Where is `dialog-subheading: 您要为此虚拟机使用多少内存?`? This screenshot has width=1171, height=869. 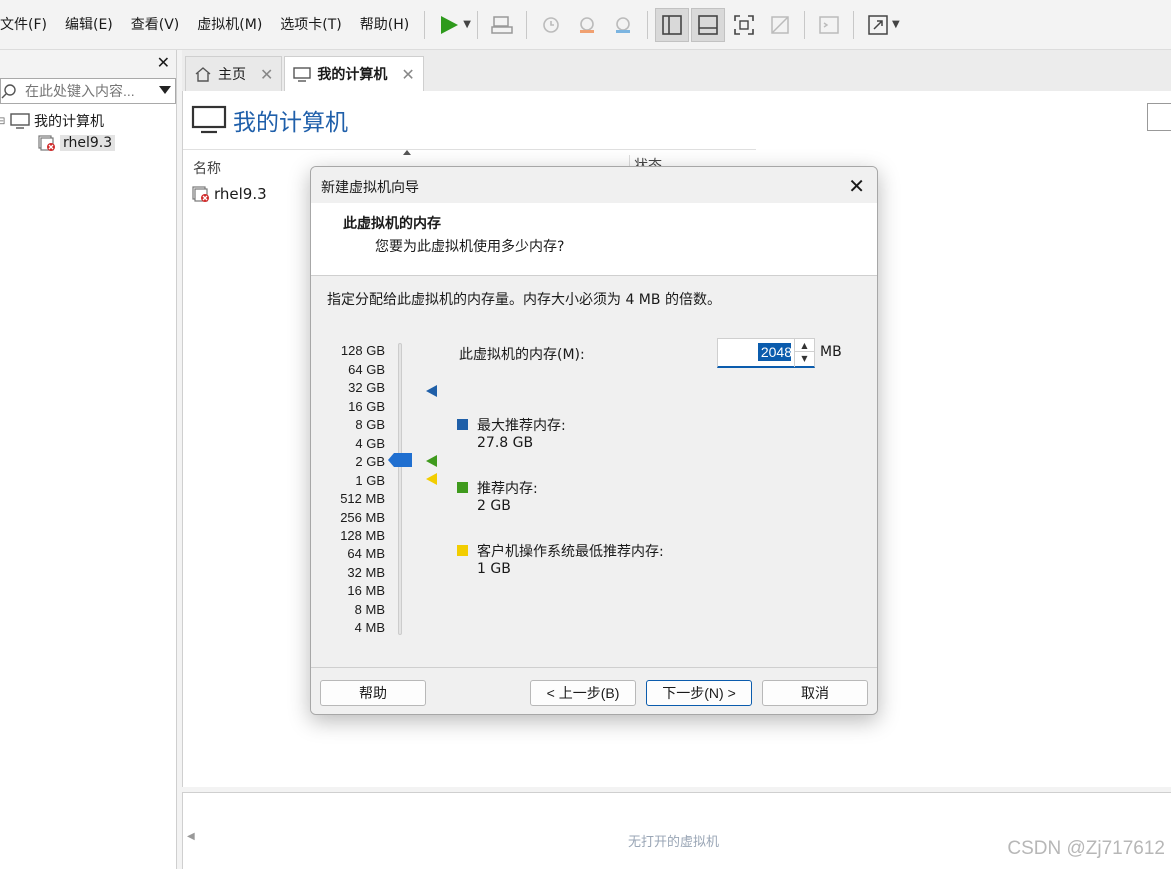
dialog-subheading: 您要为此虚拟机使用多少内存? is located at coordinates (470, 247).